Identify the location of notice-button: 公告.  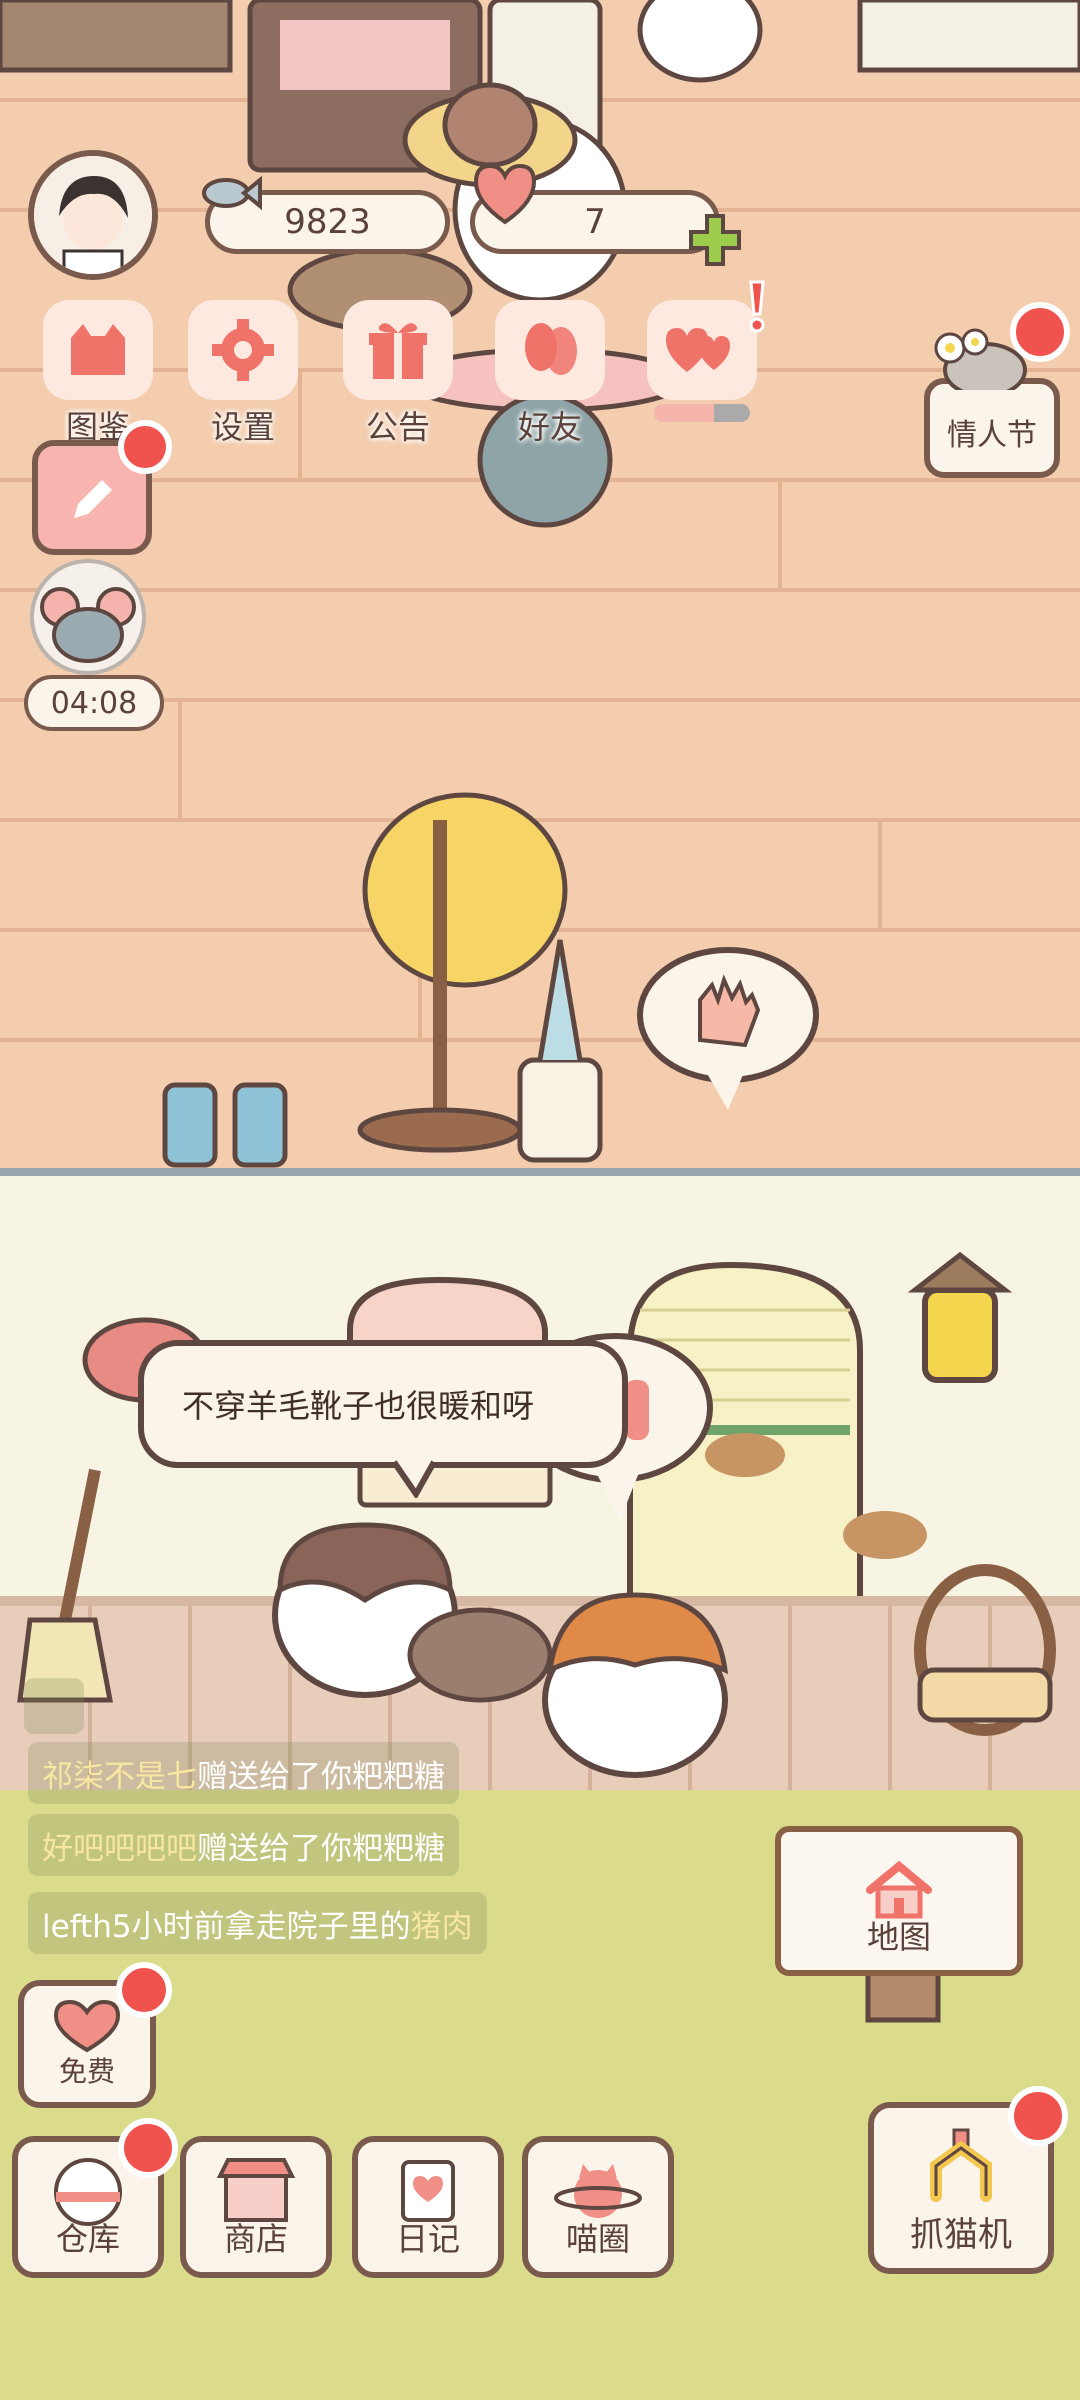
(398, 375).